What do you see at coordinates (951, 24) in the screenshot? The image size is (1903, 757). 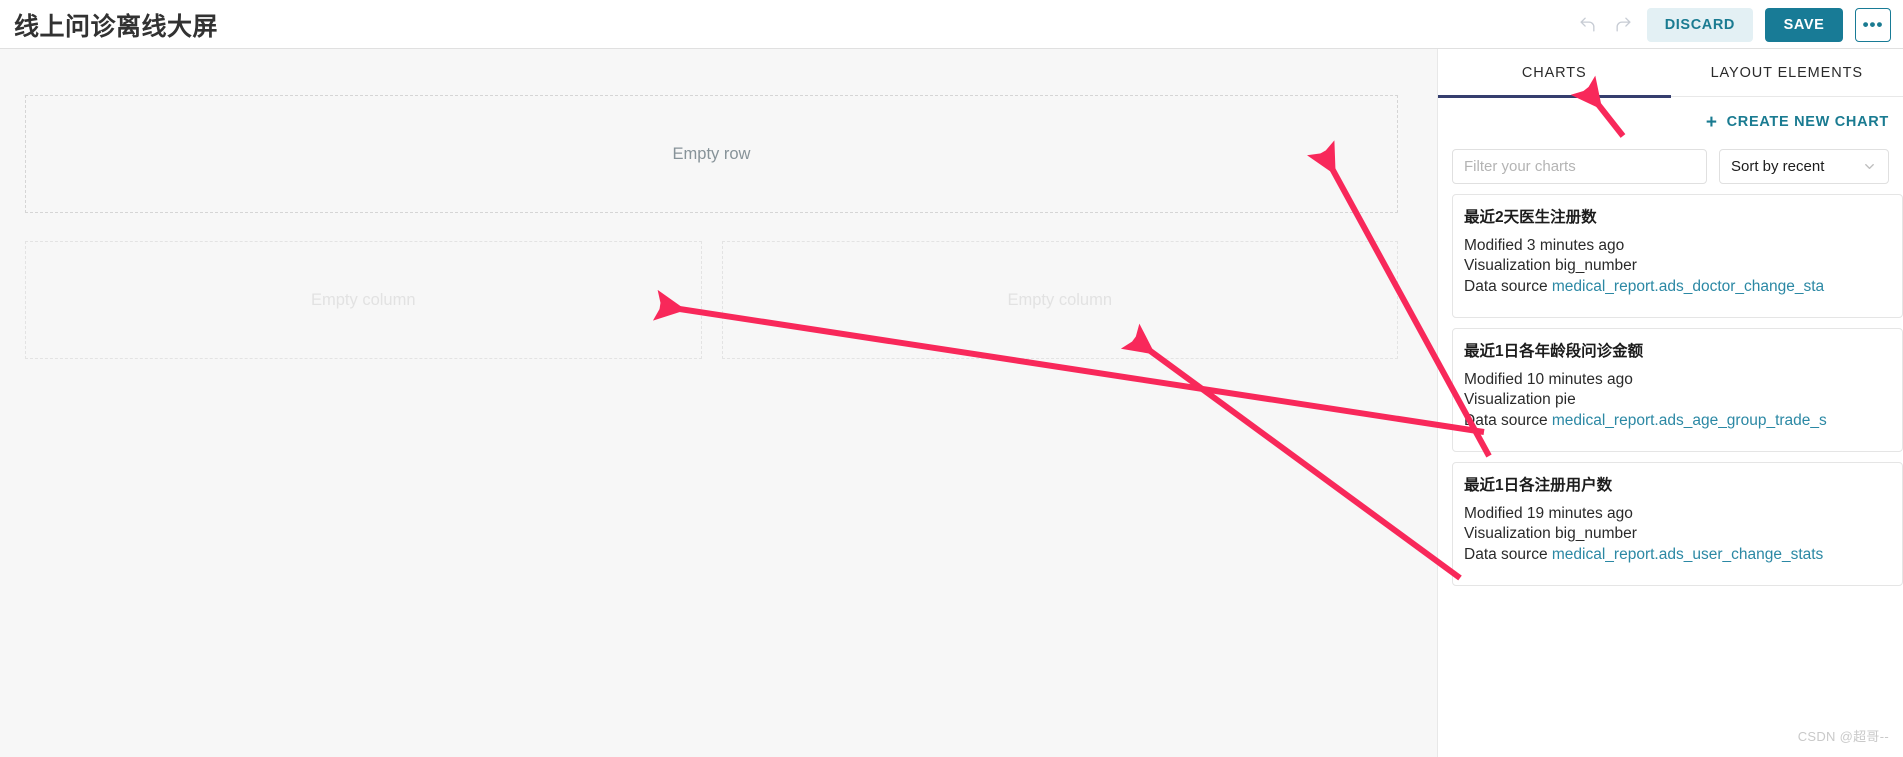 I see `app-header: 线上问诊离线大屏 DISCARD SAVE •••` at bounding box center [951, 24].